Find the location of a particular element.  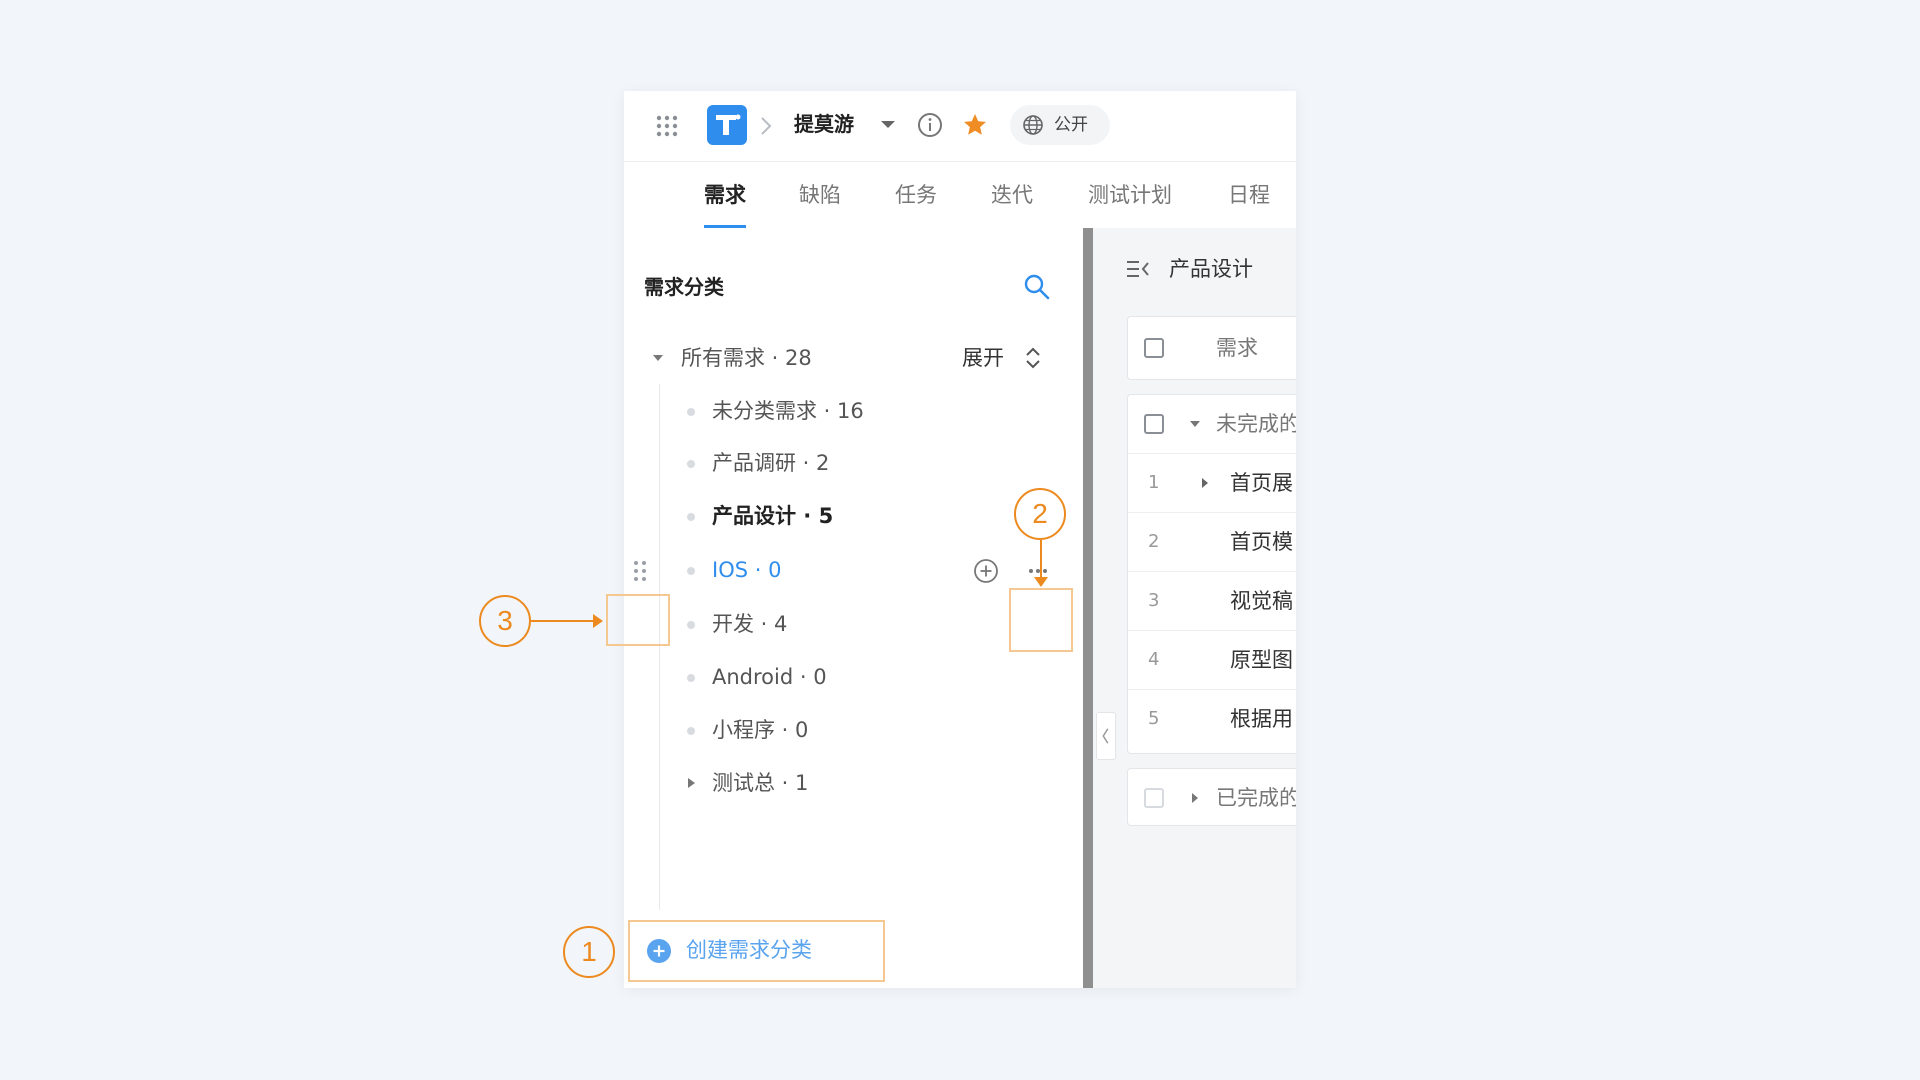

category-item-uncategorized: 未分类需求 · 16 is located at coordinates (860, 411).